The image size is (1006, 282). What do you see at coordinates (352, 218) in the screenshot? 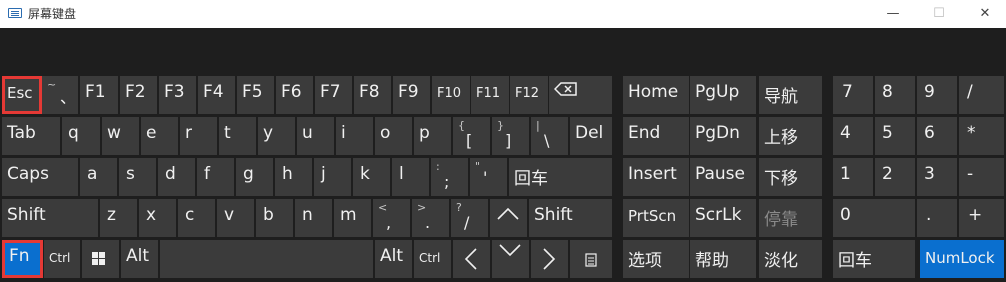
I see `key-m: m` at bounding box center [352, 218].